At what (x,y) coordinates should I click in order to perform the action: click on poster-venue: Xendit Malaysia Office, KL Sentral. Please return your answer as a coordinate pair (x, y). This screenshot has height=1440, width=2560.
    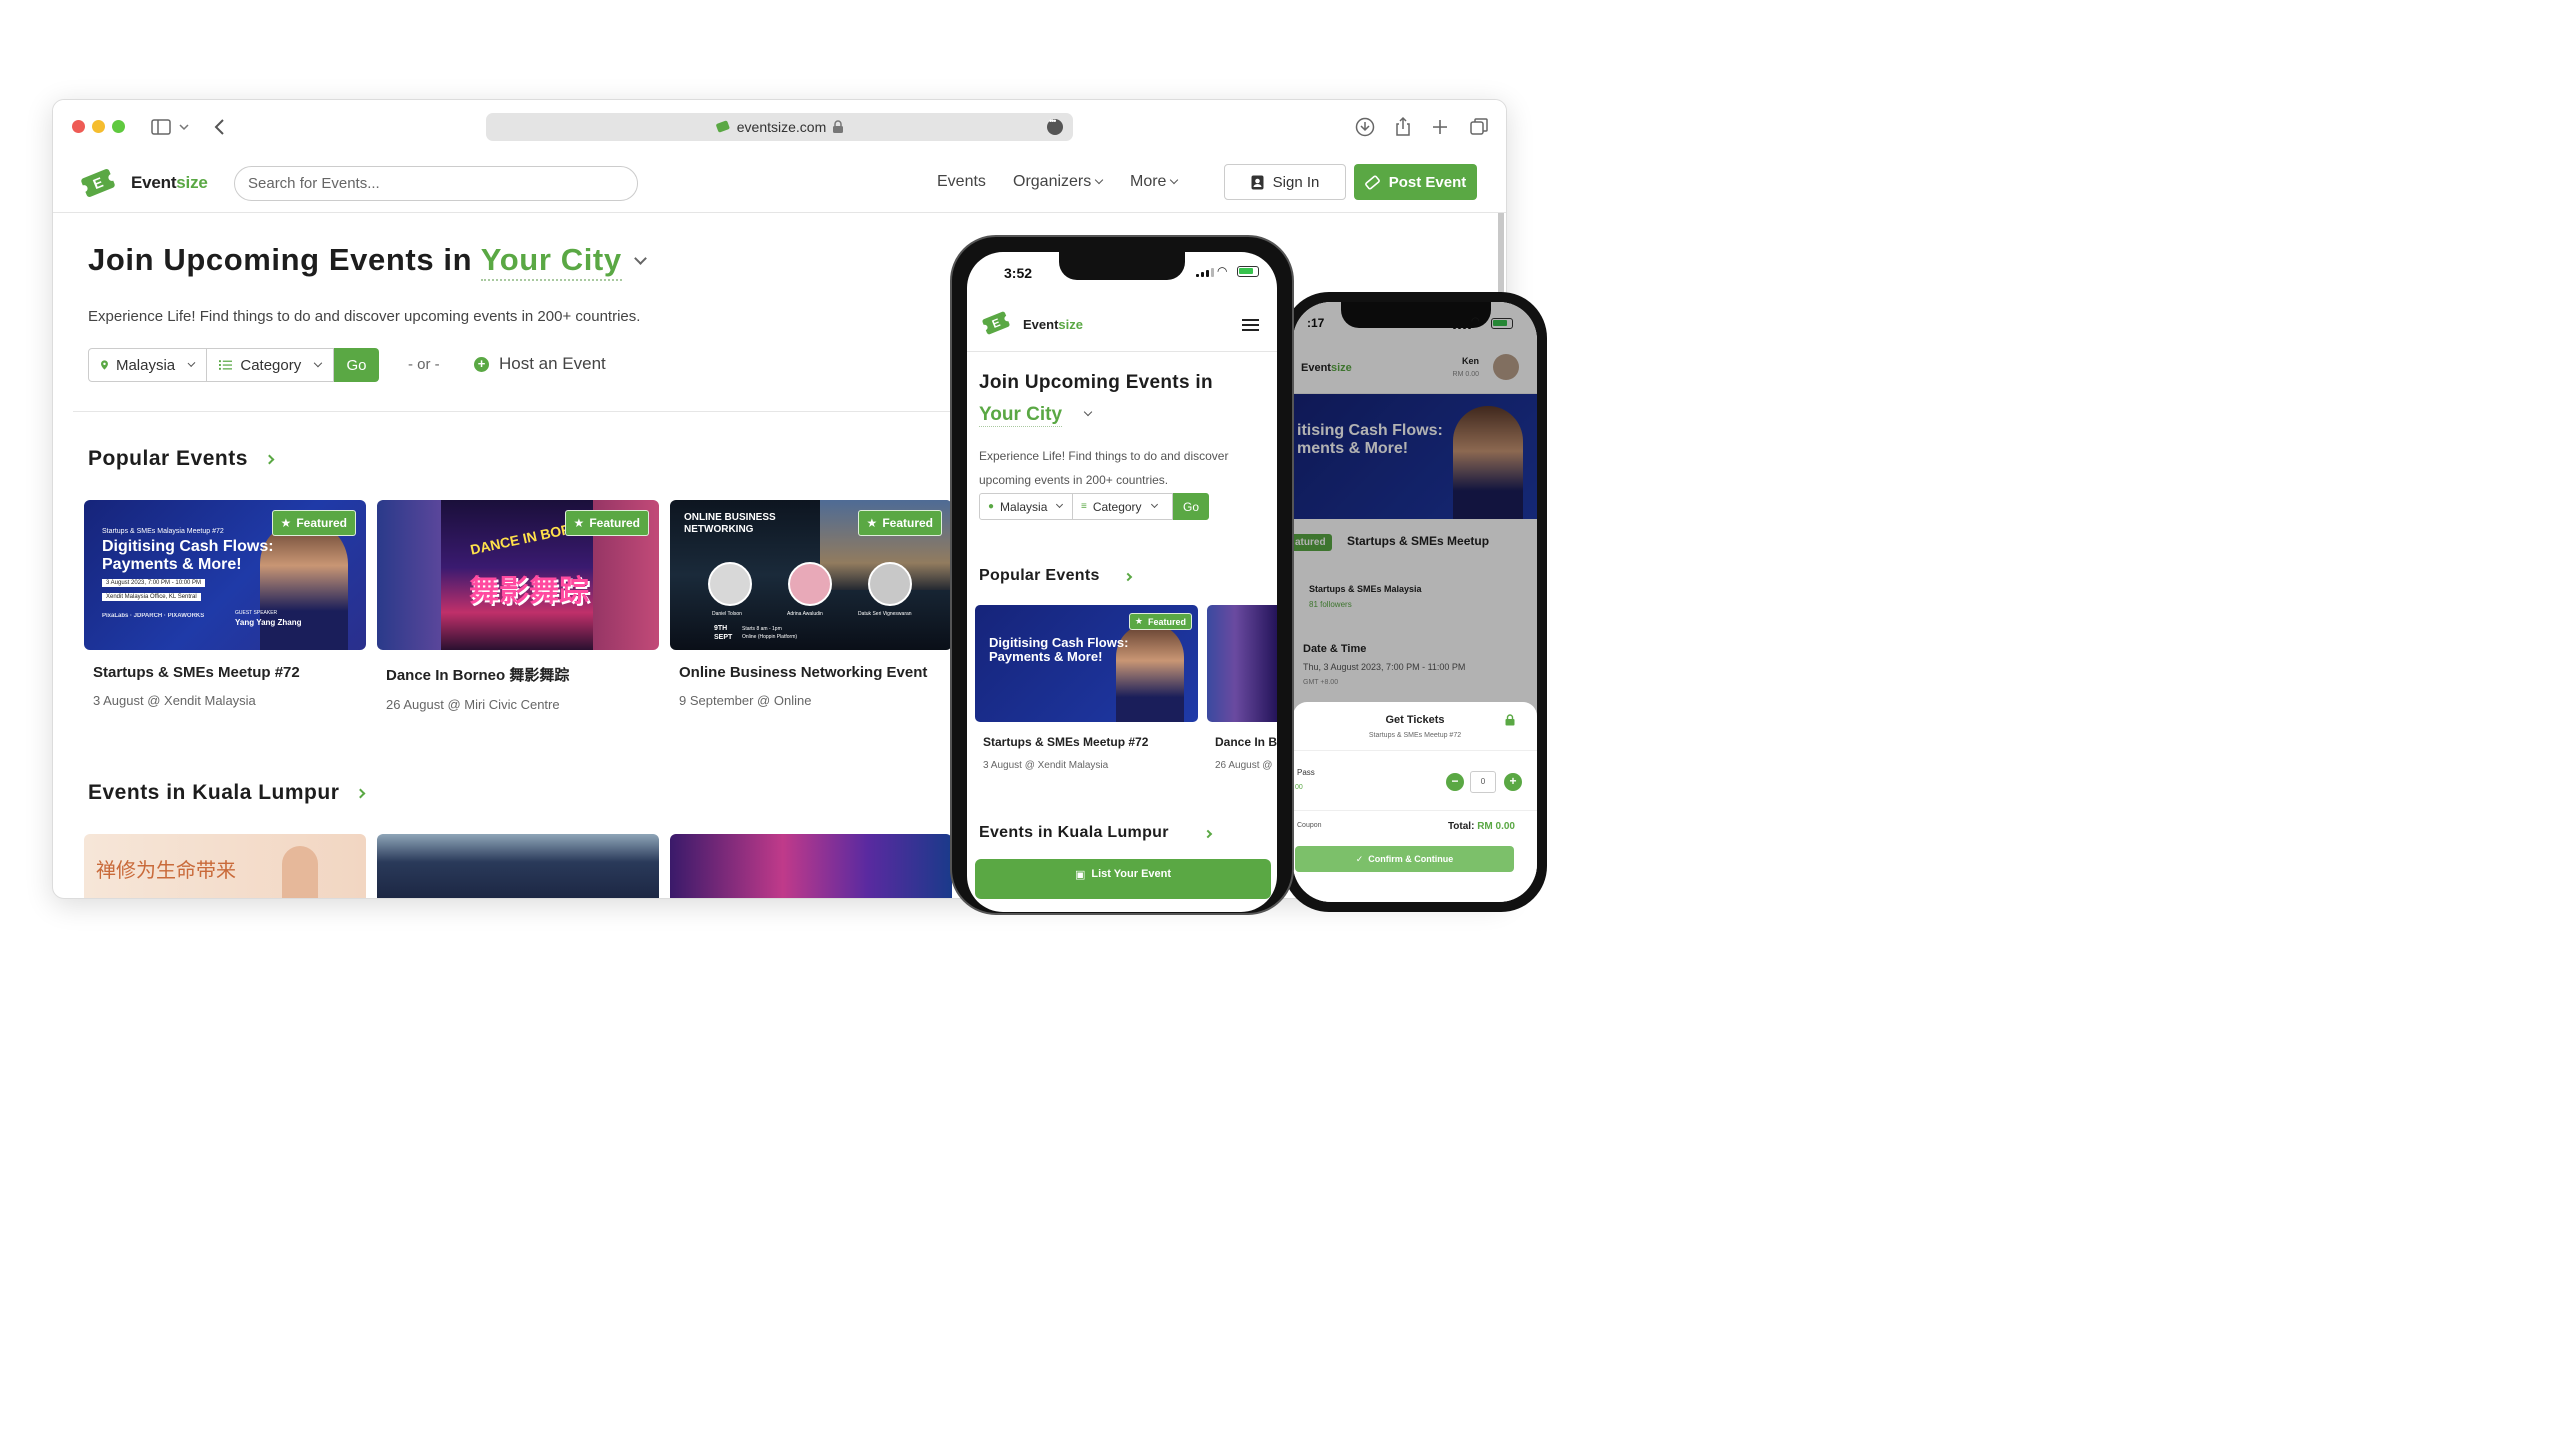
    Looking at the image, I should click on (151, 597).